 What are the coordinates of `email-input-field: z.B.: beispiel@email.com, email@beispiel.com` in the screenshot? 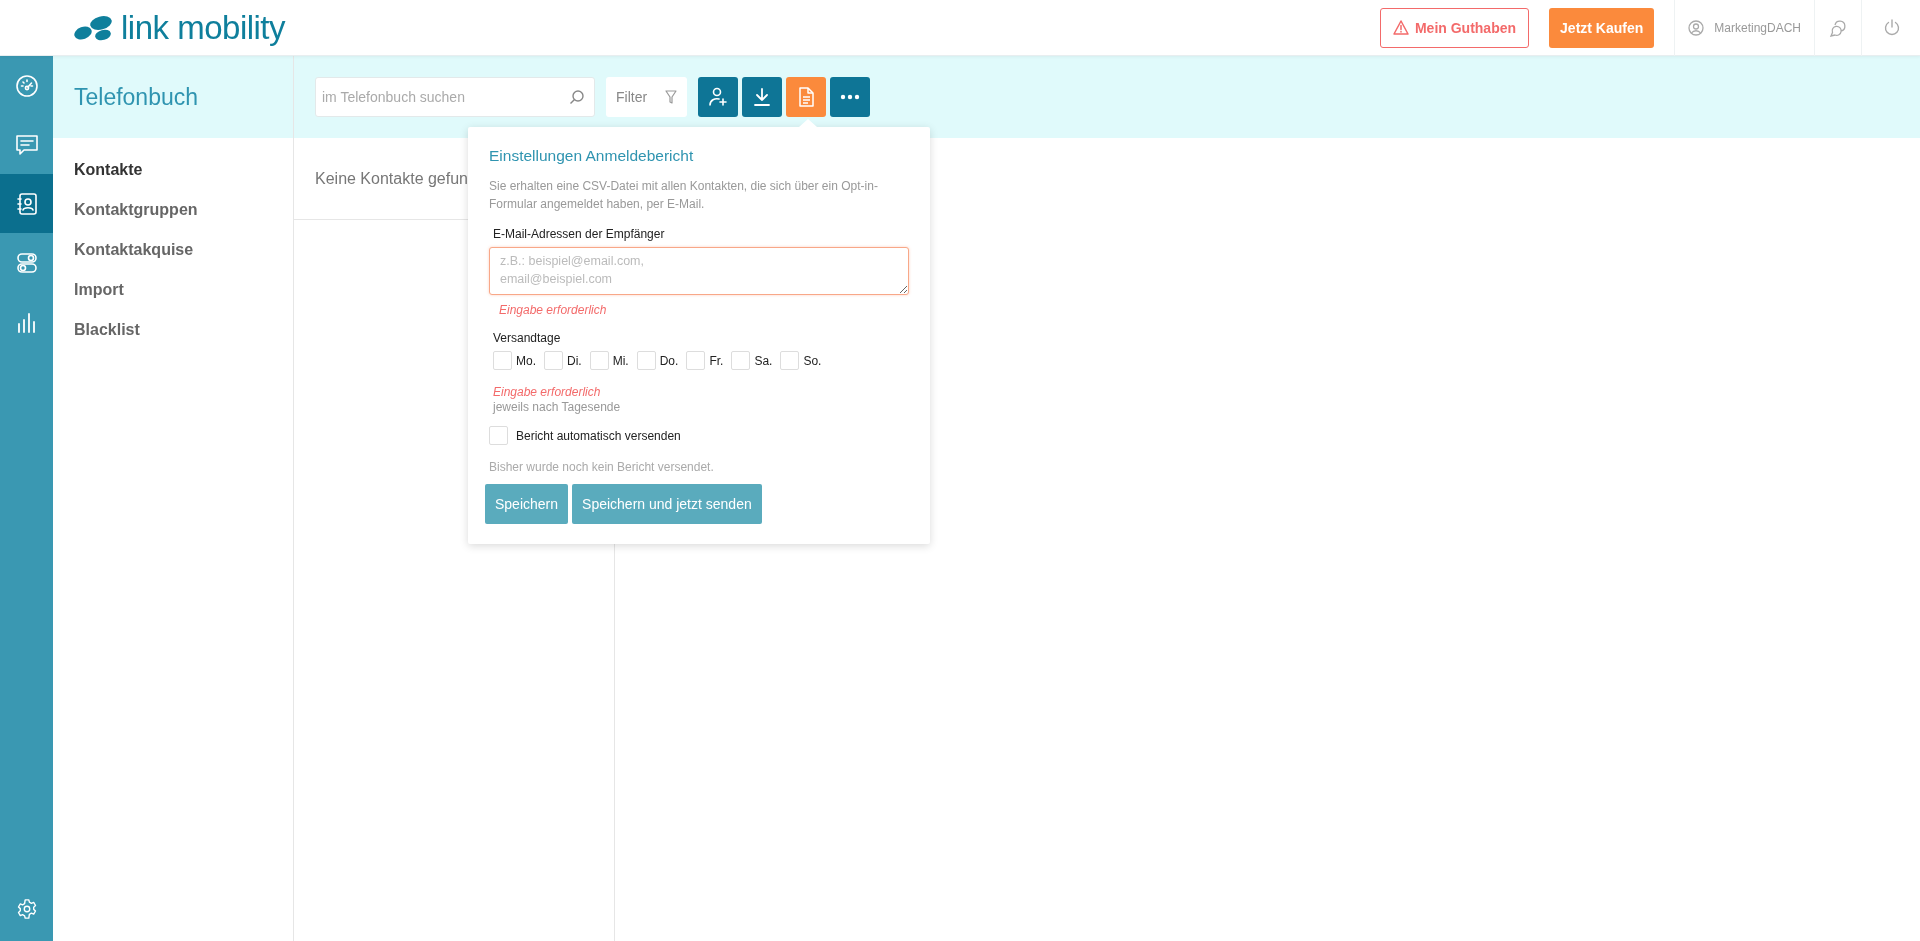 It's located at (699, 271).